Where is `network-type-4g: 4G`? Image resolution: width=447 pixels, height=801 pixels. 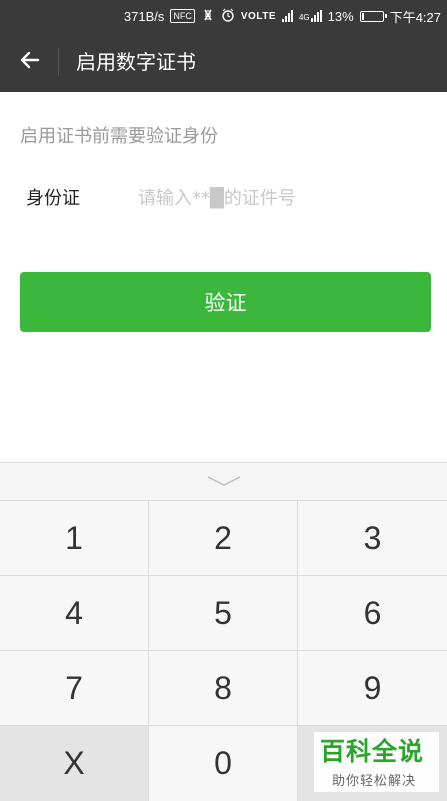
network-type-4g: 4G is located at coordinates (310, 16).